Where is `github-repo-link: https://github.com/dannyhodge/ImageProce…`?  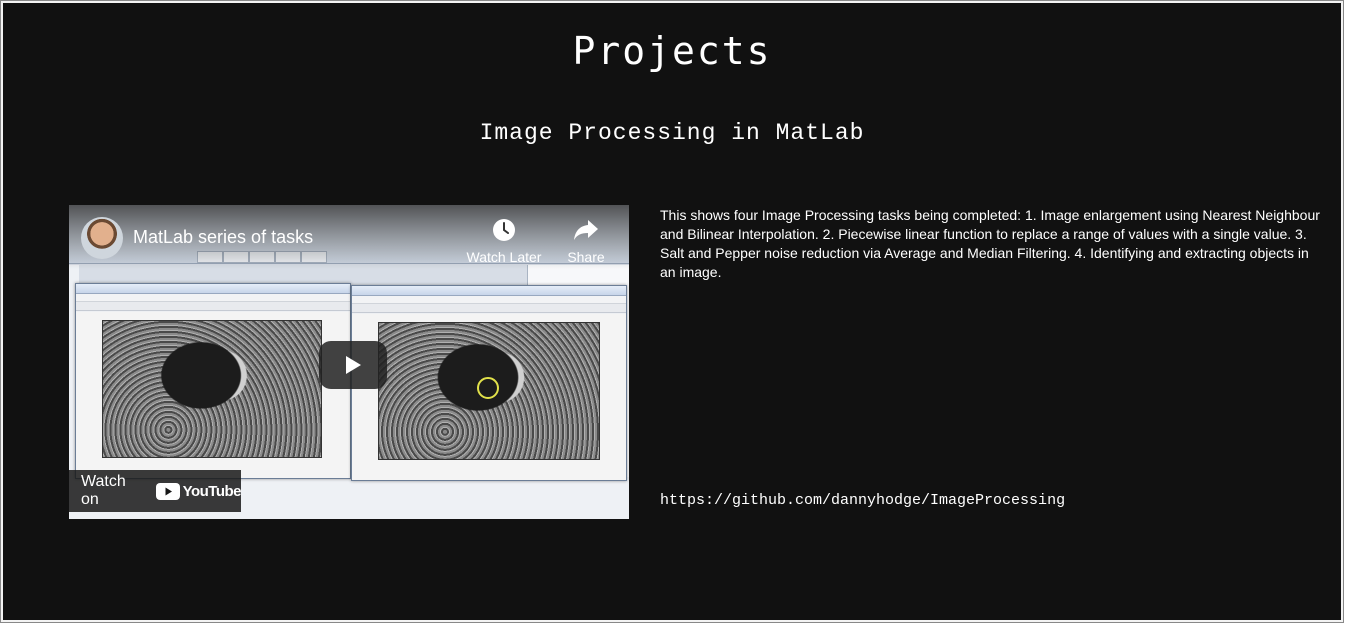 github-repo-link: https://github.com/dannyhodge/ImageProce… is located at coordinates (862, 500).